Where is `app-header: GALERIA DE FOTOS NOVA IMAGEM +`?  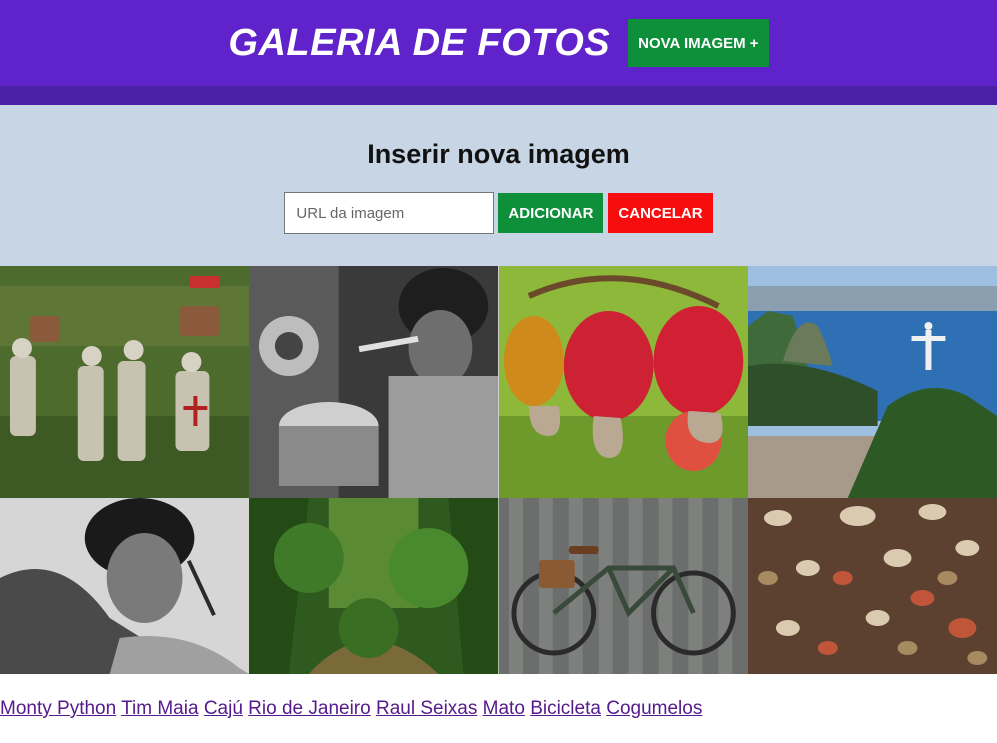 app-header: GALERIA DE FOTOS NOVA IMAGEM + is located at coordinates (498, 43).